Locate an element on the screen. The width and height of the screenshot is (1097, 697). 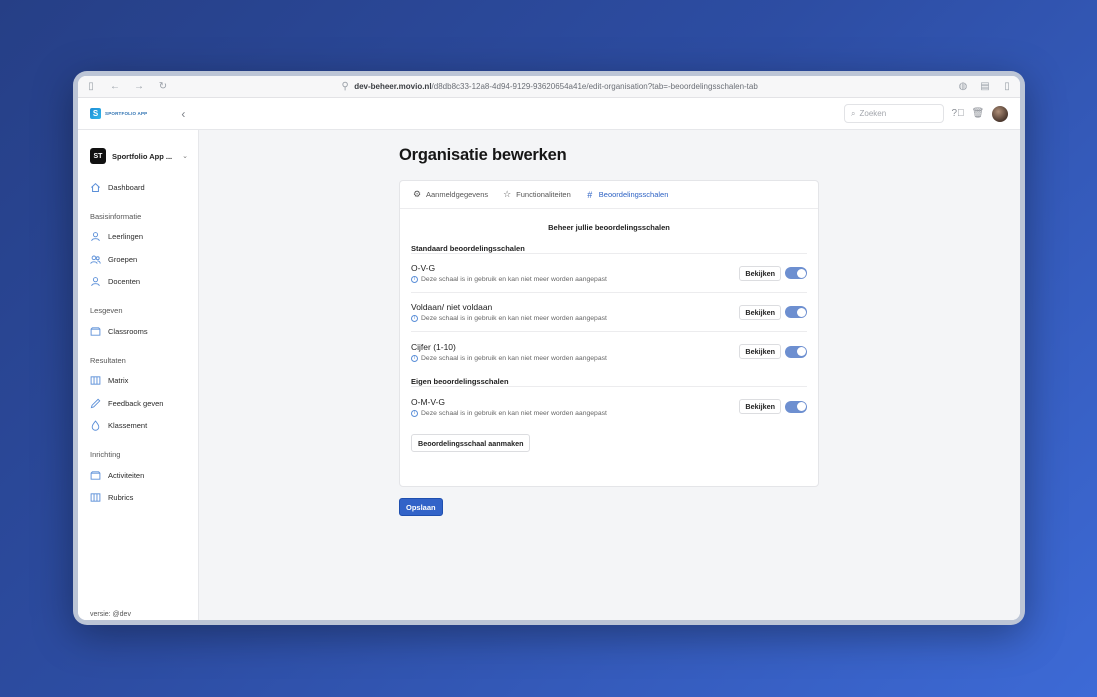
logo-mark-icon: S is located at coordinates (95, 113).